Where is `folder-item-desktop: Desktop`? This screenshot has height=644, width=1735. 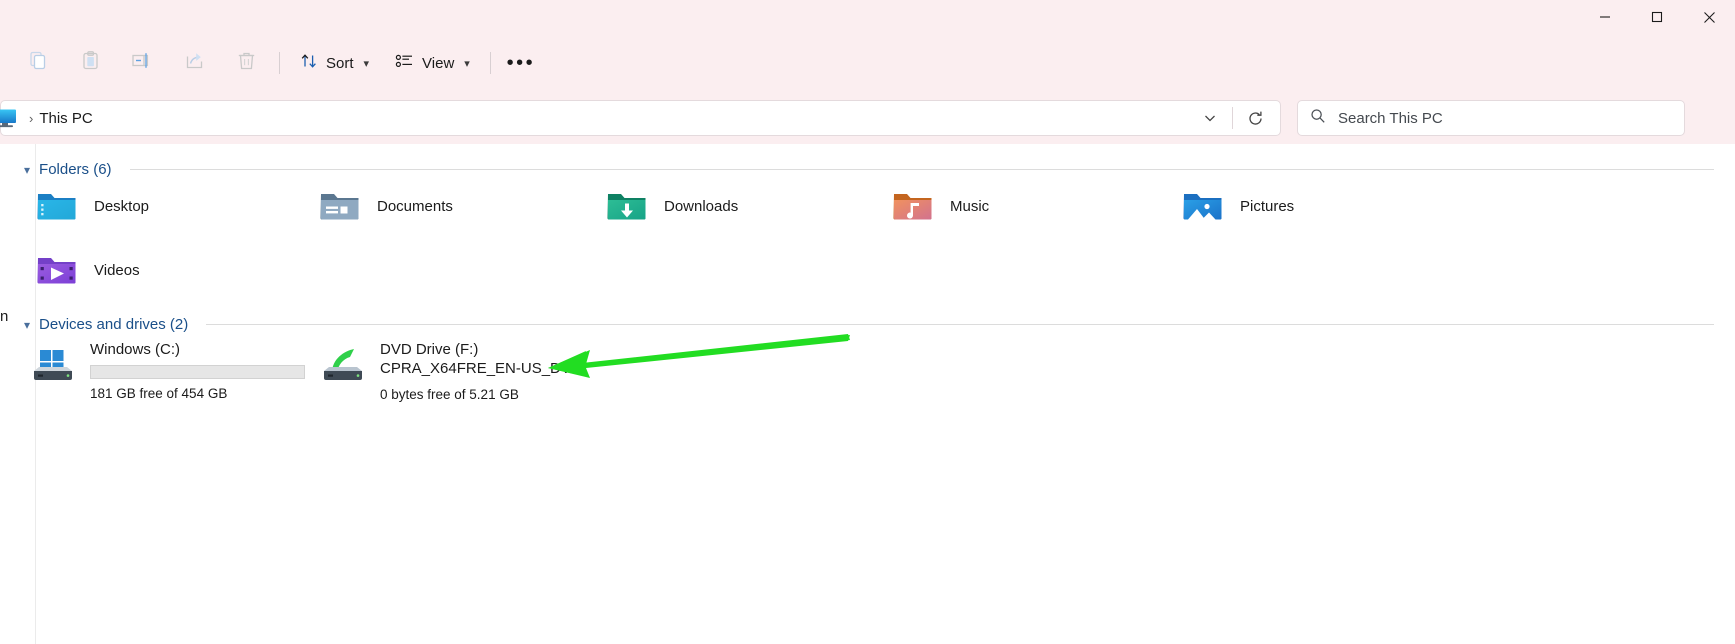
folder-item-desktop: Desktop is located at coordinates (91, 206).